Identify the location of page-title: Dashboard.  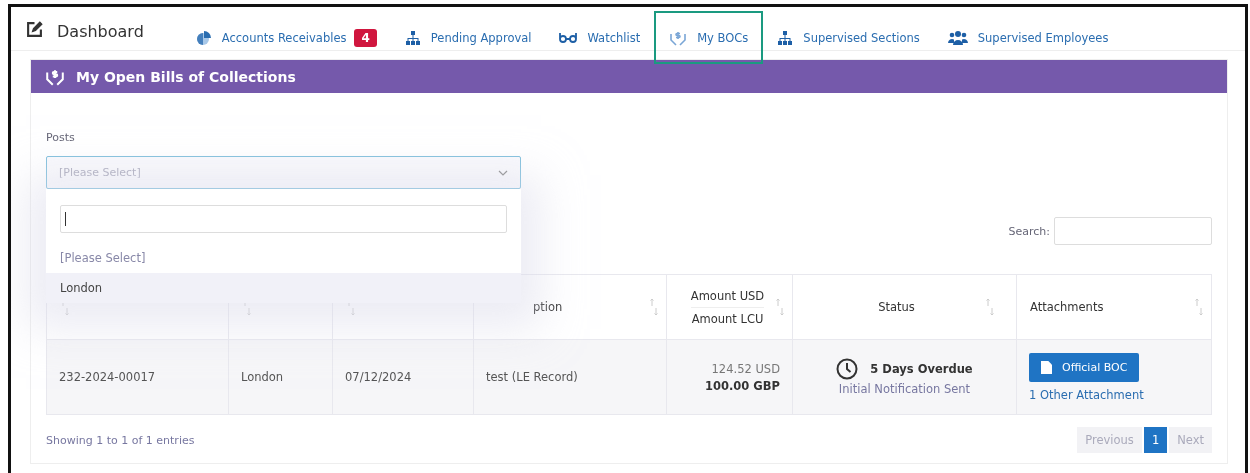
(100, 31).